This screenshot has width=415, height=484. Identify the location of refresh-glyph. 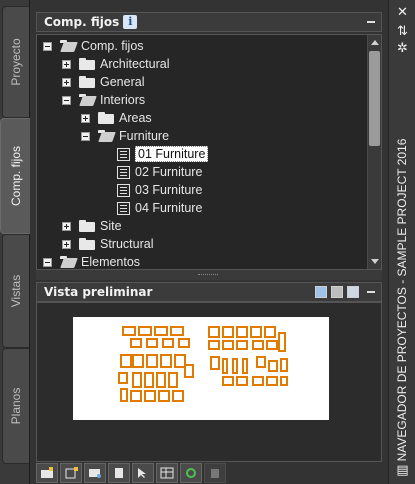
(191, 473).